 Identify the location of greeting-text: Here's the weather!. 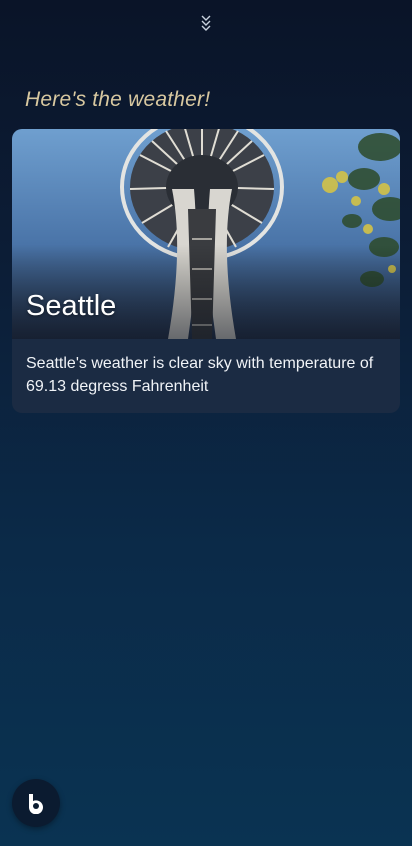
(118, 99).